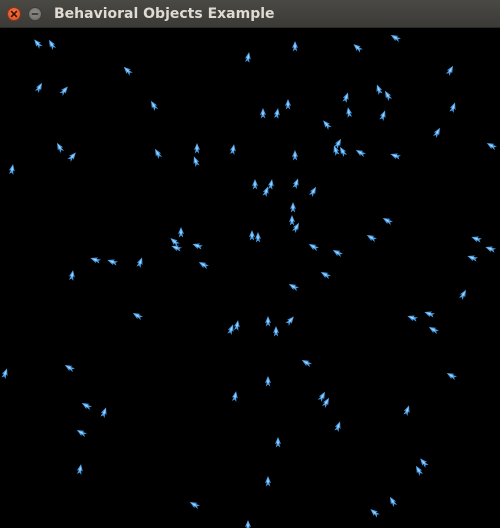 The height and width of the screenshot is (528, 500). I want to click on minimize-icon, so click(35, 14).